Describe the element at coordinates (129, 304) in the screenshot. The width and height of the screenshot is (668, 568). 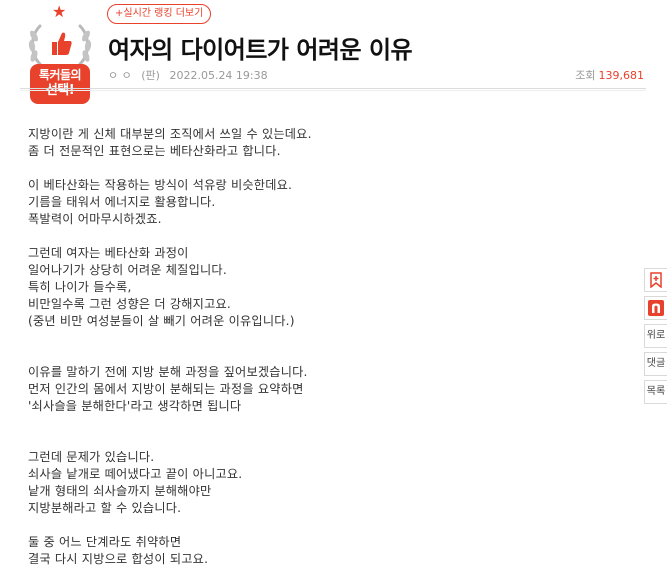
I see `body-line: 비만일수록 그런 성향은 더 강해지고요.` at that location.